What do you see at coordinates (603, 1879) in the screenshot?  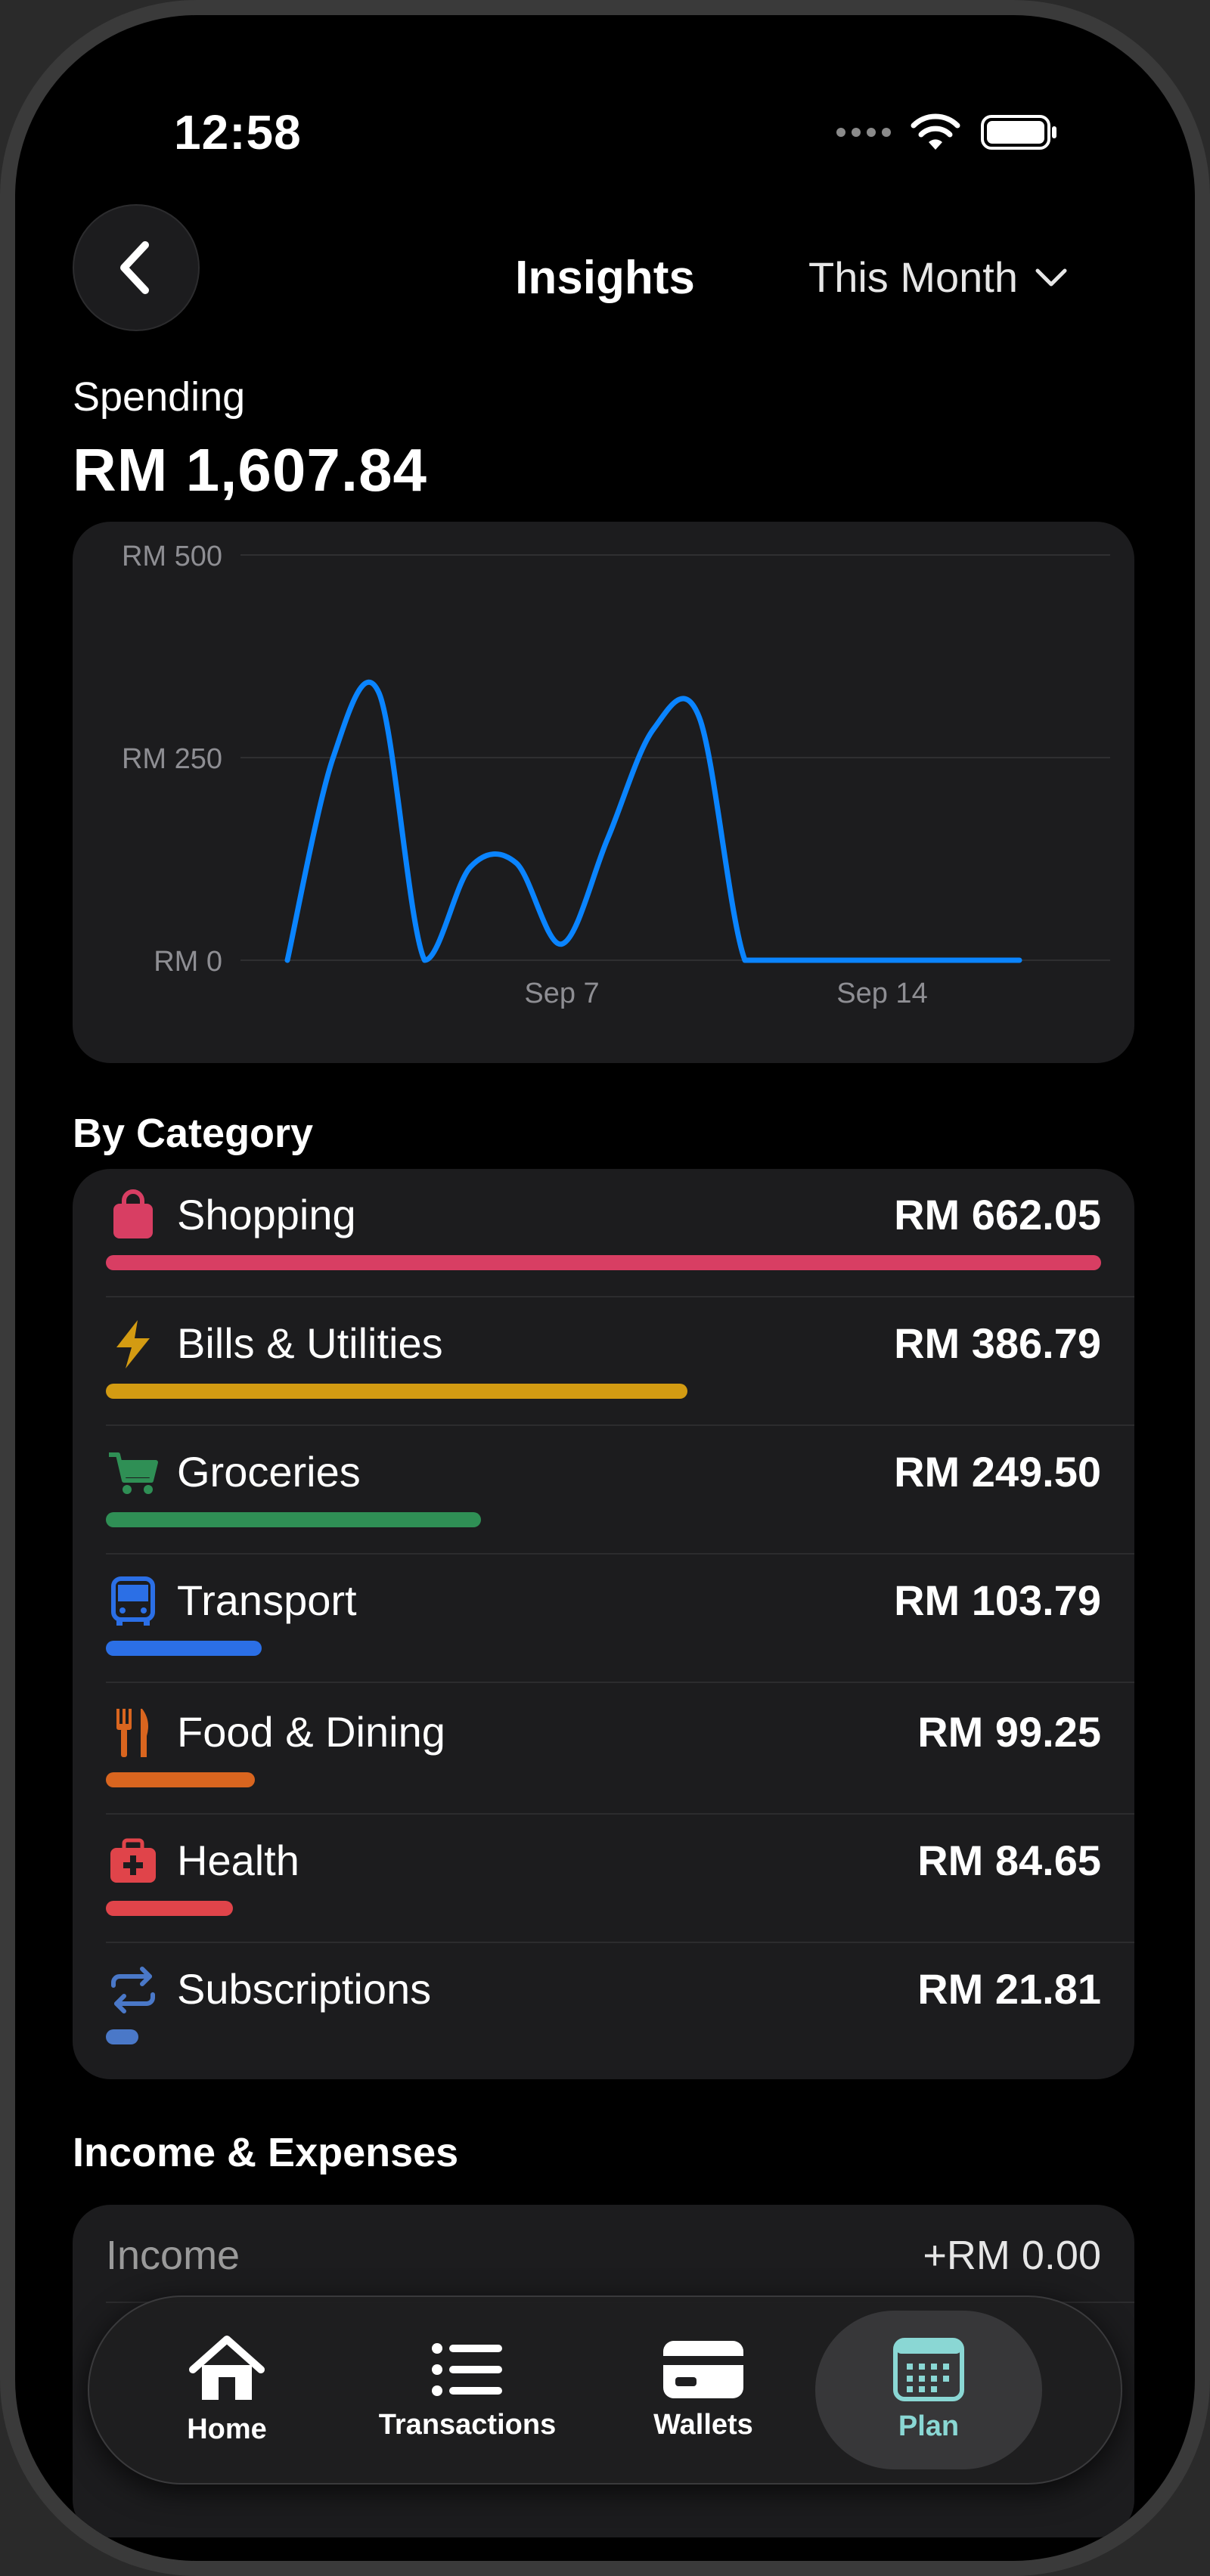 I see `category-row: Health RM 84.65` at bounding box center [603, 1879].